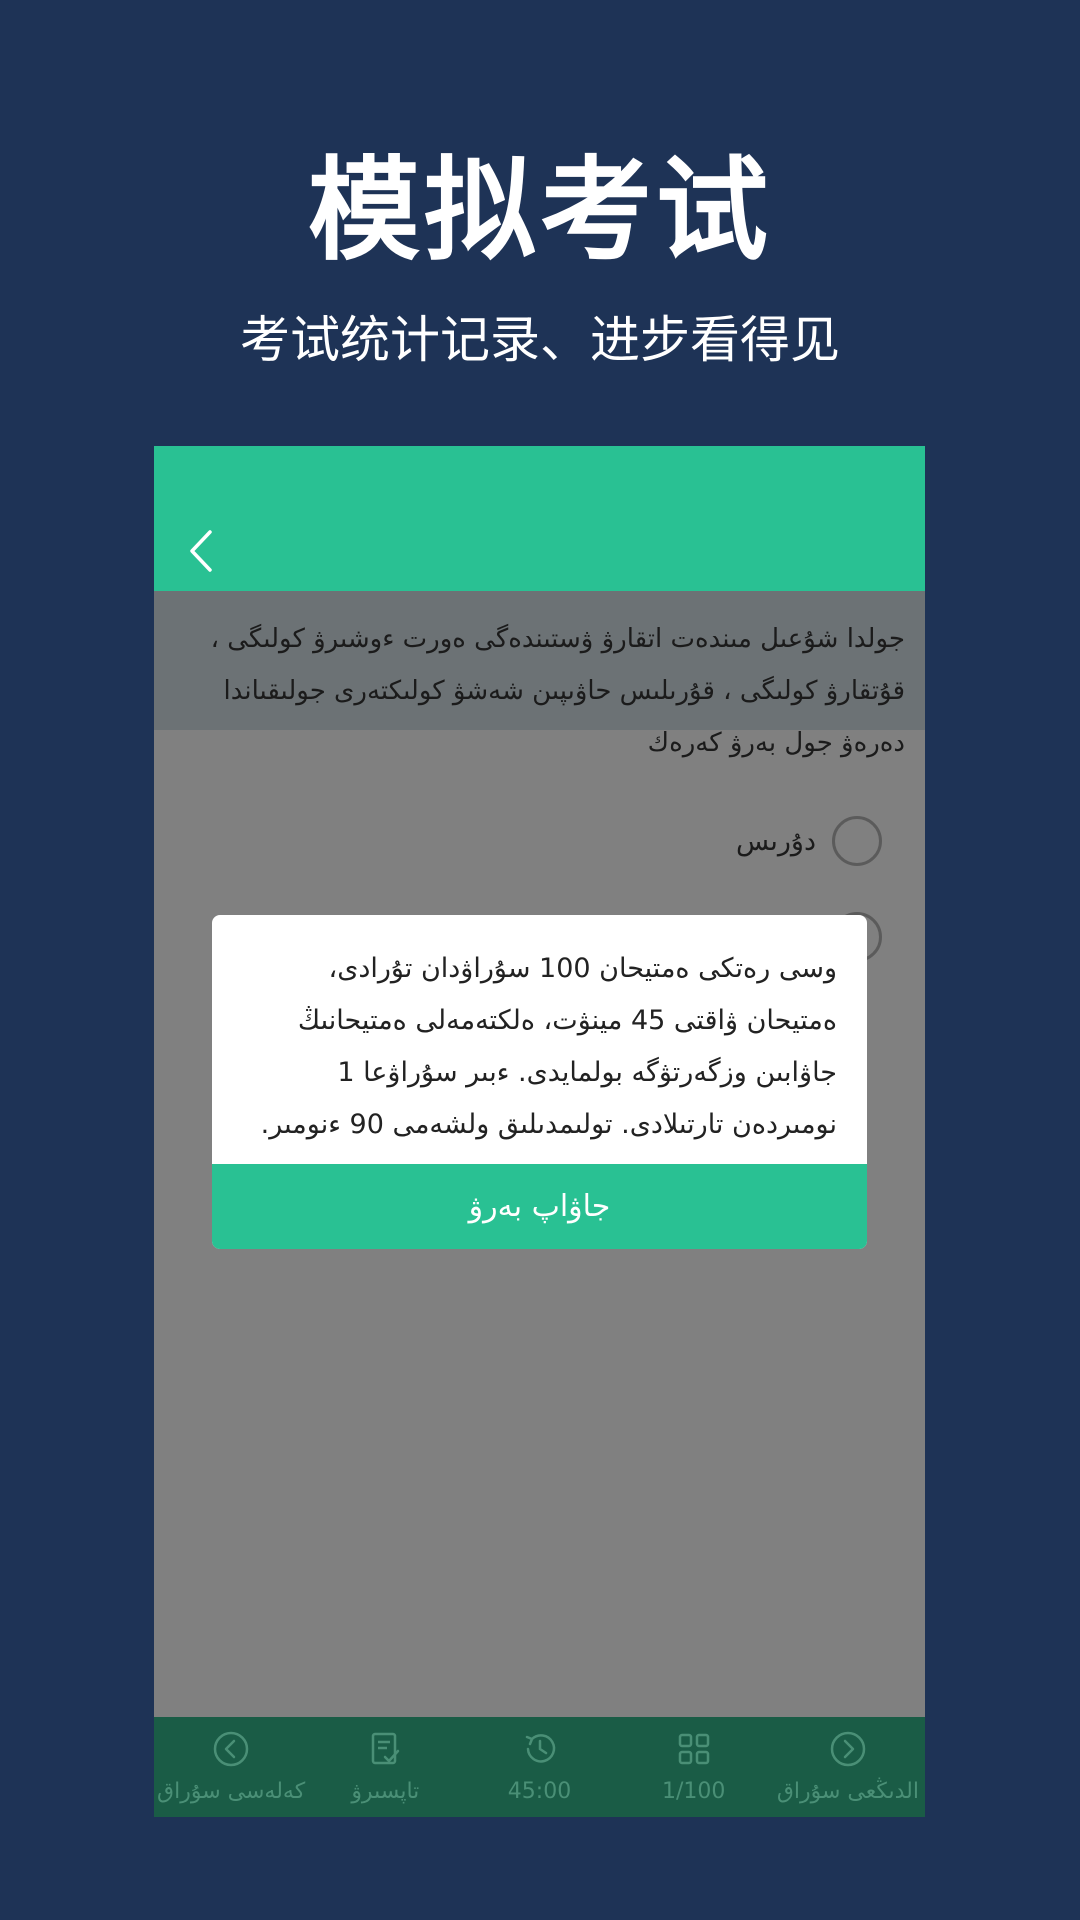 This screenshot has width=1080, height=1920. I want to click on question-grid-button: 1/100, so click(694, 1767).